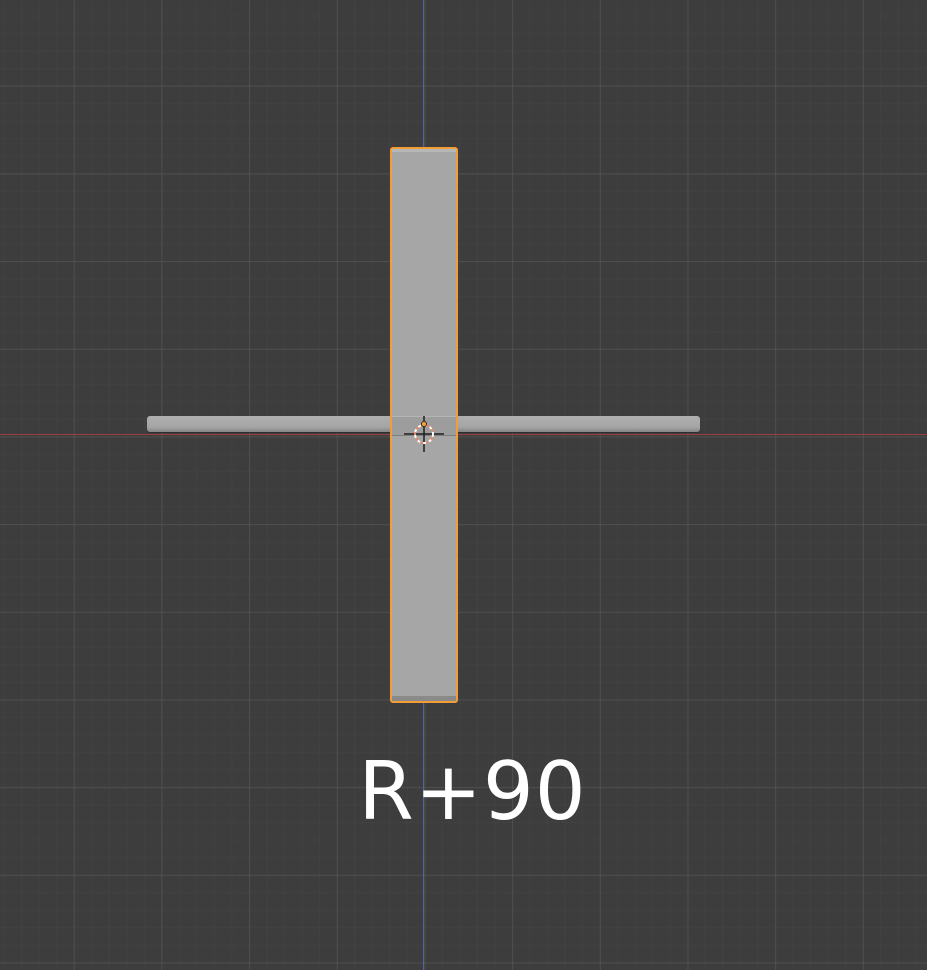 This screenshot has height=970, width=927. What do you see at coordinates (424, 698) in the screenshot?
I see `bar-bottom-face` at bounding box center [424, 698].